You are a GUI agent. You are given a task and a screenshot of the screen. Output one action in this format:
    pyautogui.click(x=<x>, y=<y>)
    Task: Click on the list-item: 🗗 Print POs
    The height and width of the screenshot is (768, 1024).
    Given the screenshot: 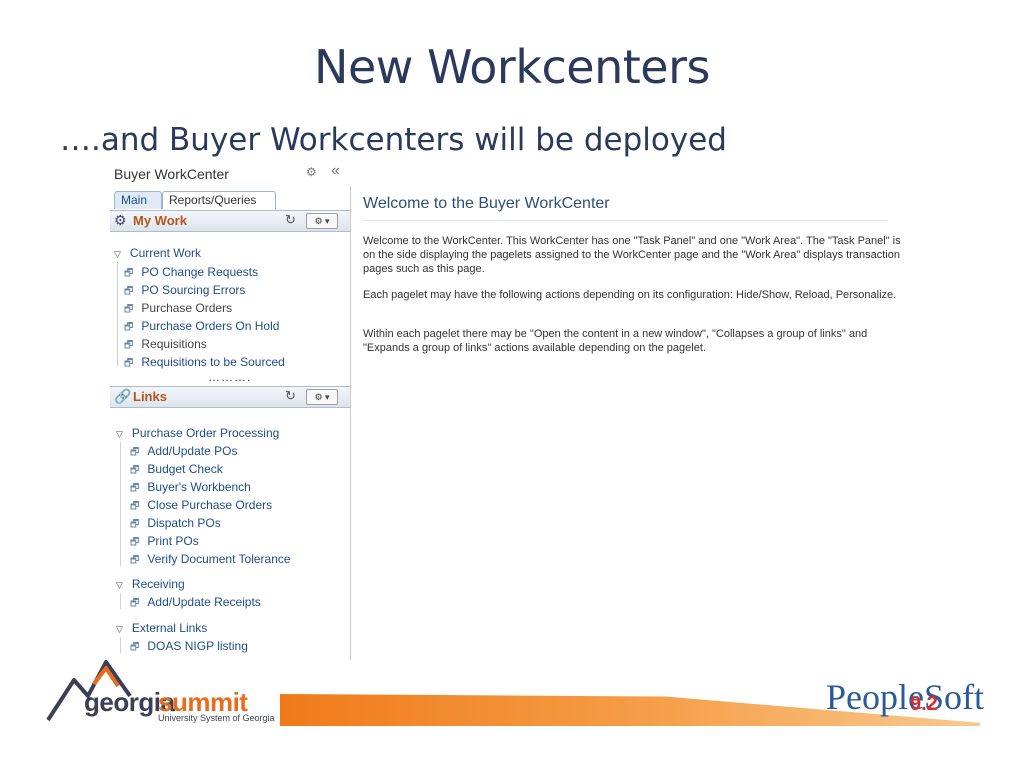 What is the action you would take?
    pyautogui.click(x=164, y=543)
    